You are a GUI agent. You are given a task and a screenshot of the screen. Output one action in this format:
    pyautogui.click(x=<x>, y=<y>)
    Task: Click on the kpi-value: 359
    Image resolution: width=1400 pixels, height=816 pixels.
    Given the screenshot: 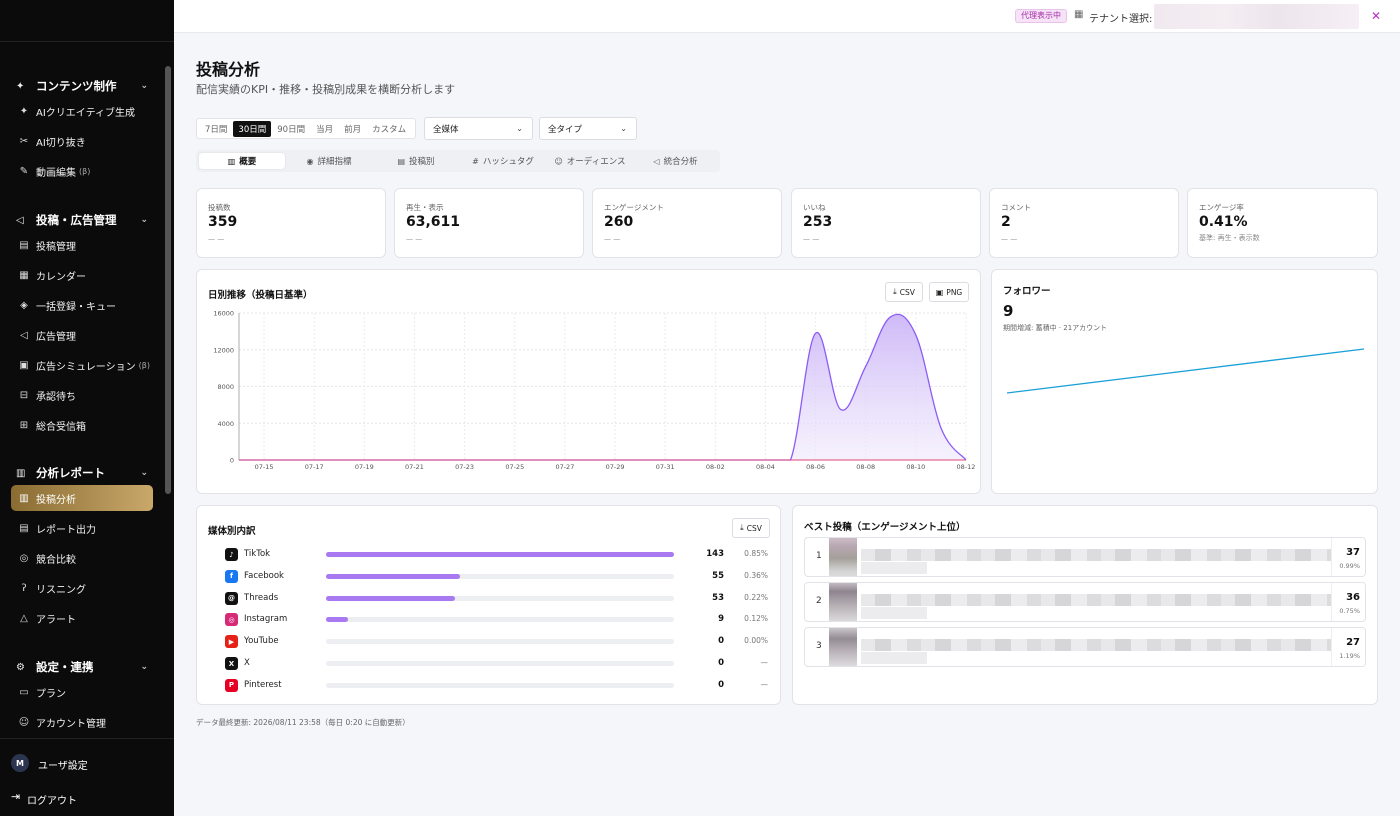 What is the action you would take?
    pyautogui.click(x=223, y=222)
    